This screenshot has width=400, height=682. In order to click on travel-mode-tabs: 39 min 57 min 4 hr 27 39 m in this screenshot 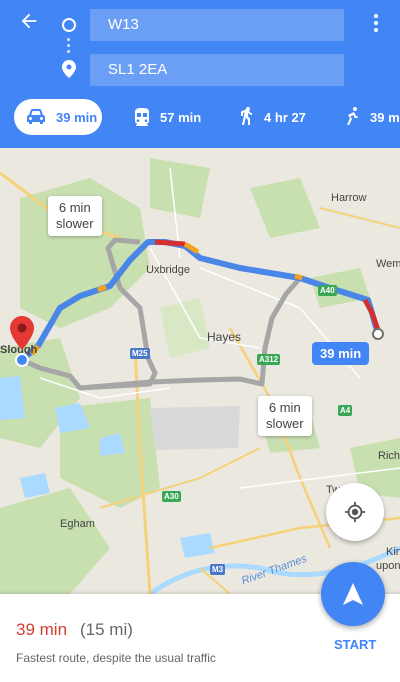, I will do `click(200, 116)`.